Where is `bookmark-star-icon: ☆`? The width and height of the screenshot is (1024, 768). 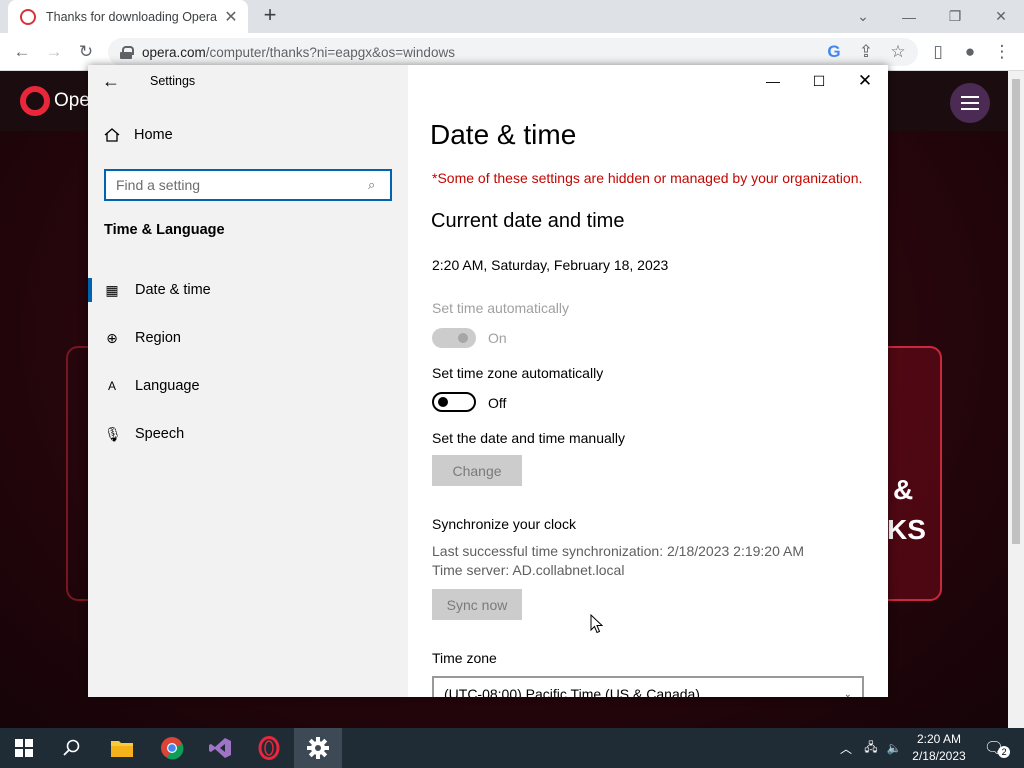
bookmark-star-icon: ☆ is located at coordinates (898, 52).